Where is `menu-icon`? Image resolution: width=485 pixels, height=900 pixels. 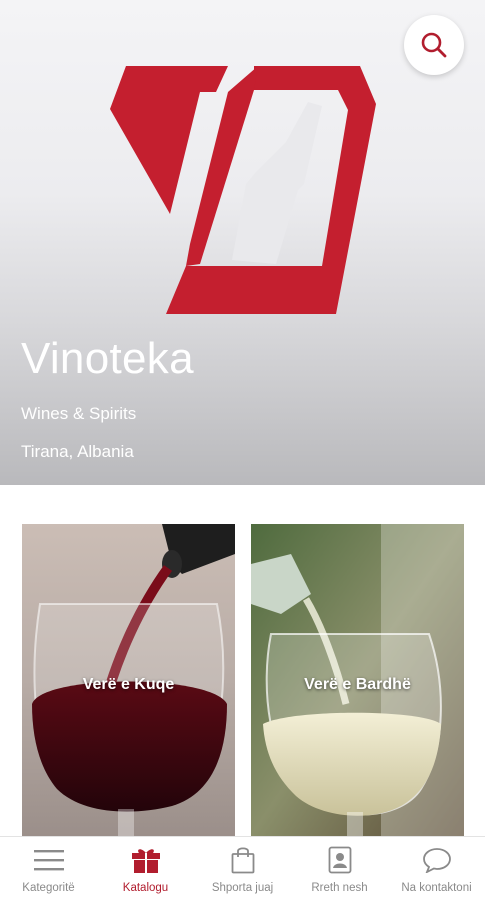
menu-icon is located at coordinates (48, 860).